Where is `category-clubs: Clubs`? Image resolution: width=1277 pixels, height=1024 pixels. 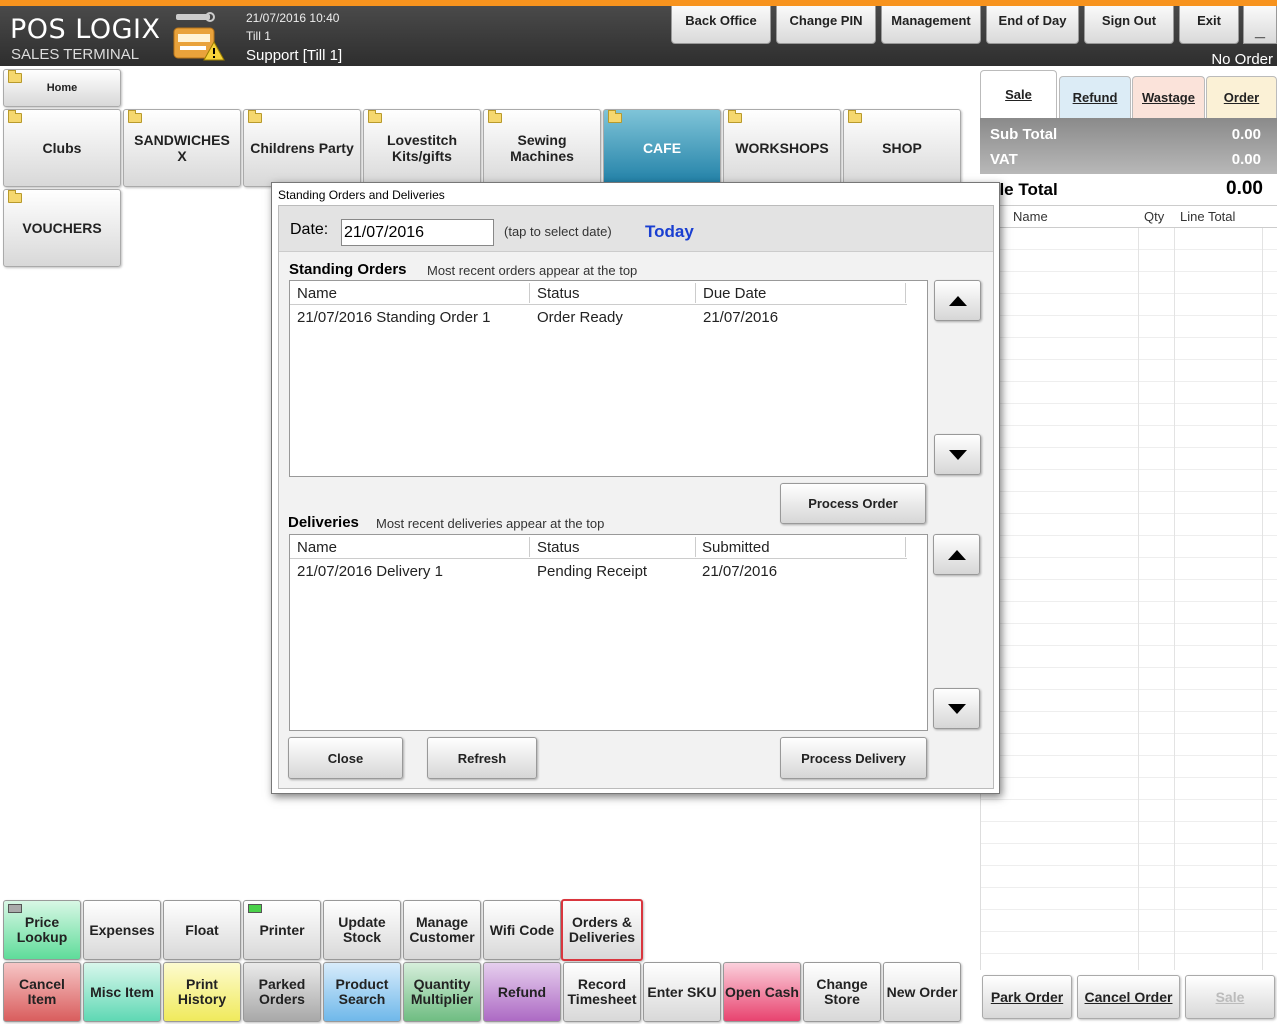
category-clubs: Clubs is located at coordinates (62, 148).